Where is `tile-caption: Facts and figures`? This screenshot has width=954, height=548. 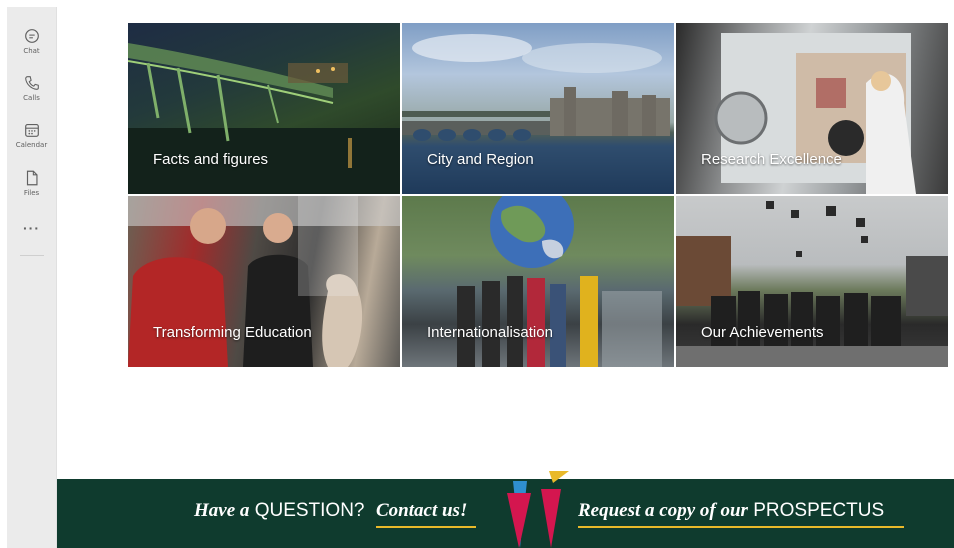 tile-caption: Facts and figures is located at coordinates (211, 159).